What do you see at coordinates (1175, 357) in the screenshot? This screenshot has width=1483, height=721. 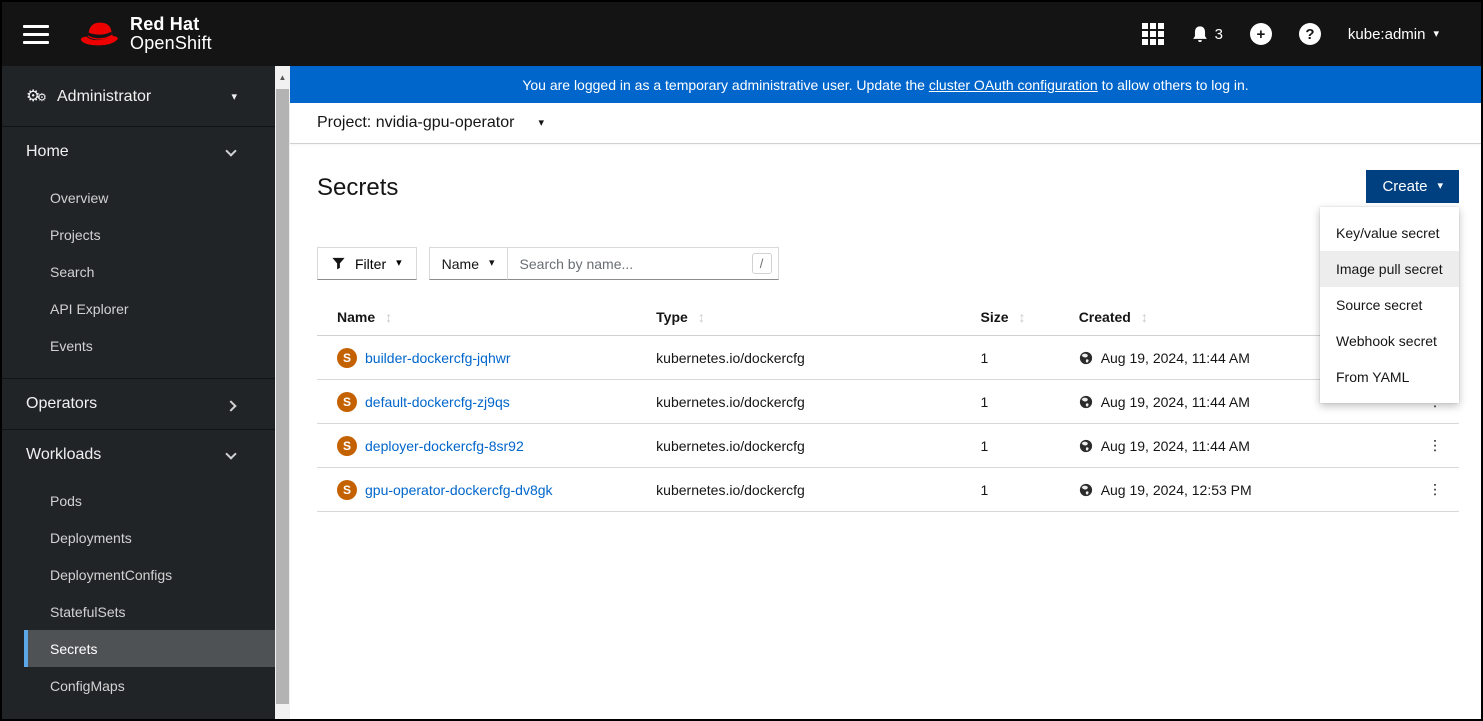 I see `created-timestamp: Aug 19, 2024, 11:44 AM` at bounding box center [1175, 357].